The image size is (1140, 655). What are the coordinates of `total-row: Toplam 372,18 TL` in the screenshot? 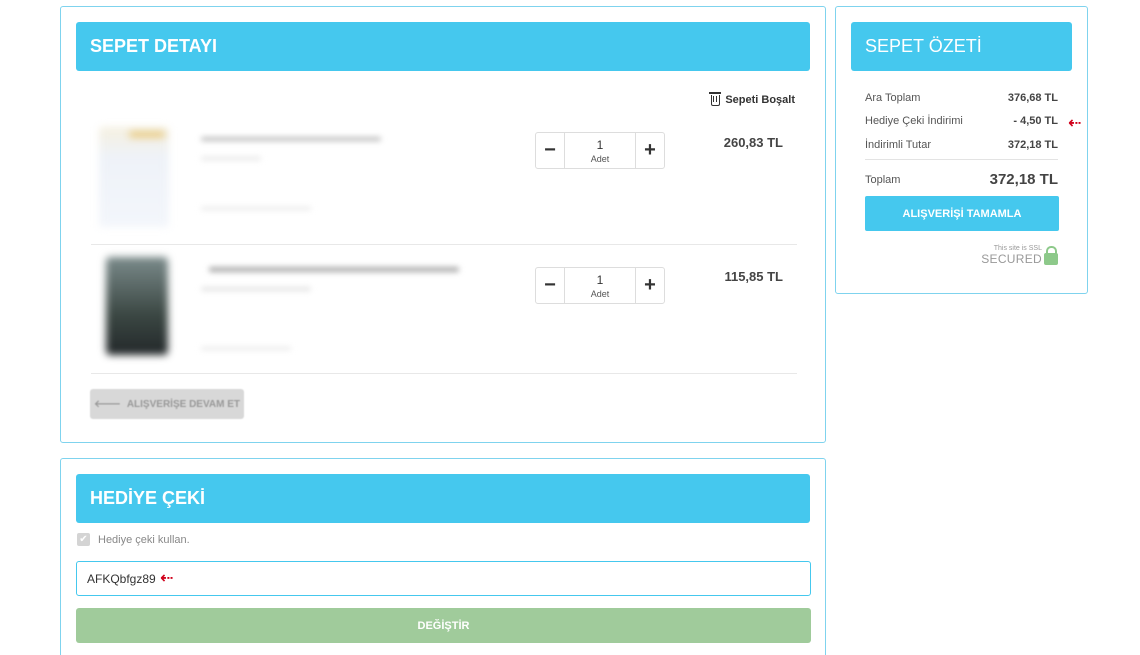 It's located at (961, 179).